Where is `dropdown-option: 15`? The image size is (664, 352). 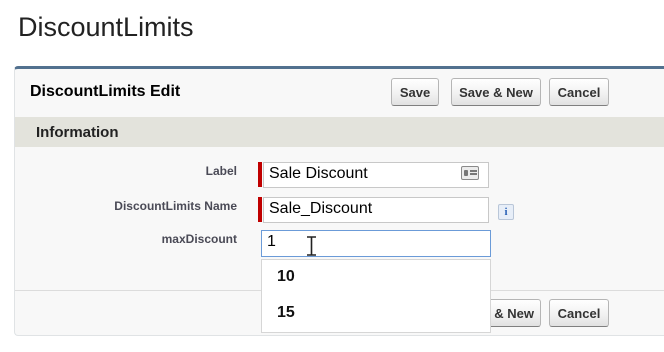 dropdown-option: 15 is located at coordinates (286, 313).